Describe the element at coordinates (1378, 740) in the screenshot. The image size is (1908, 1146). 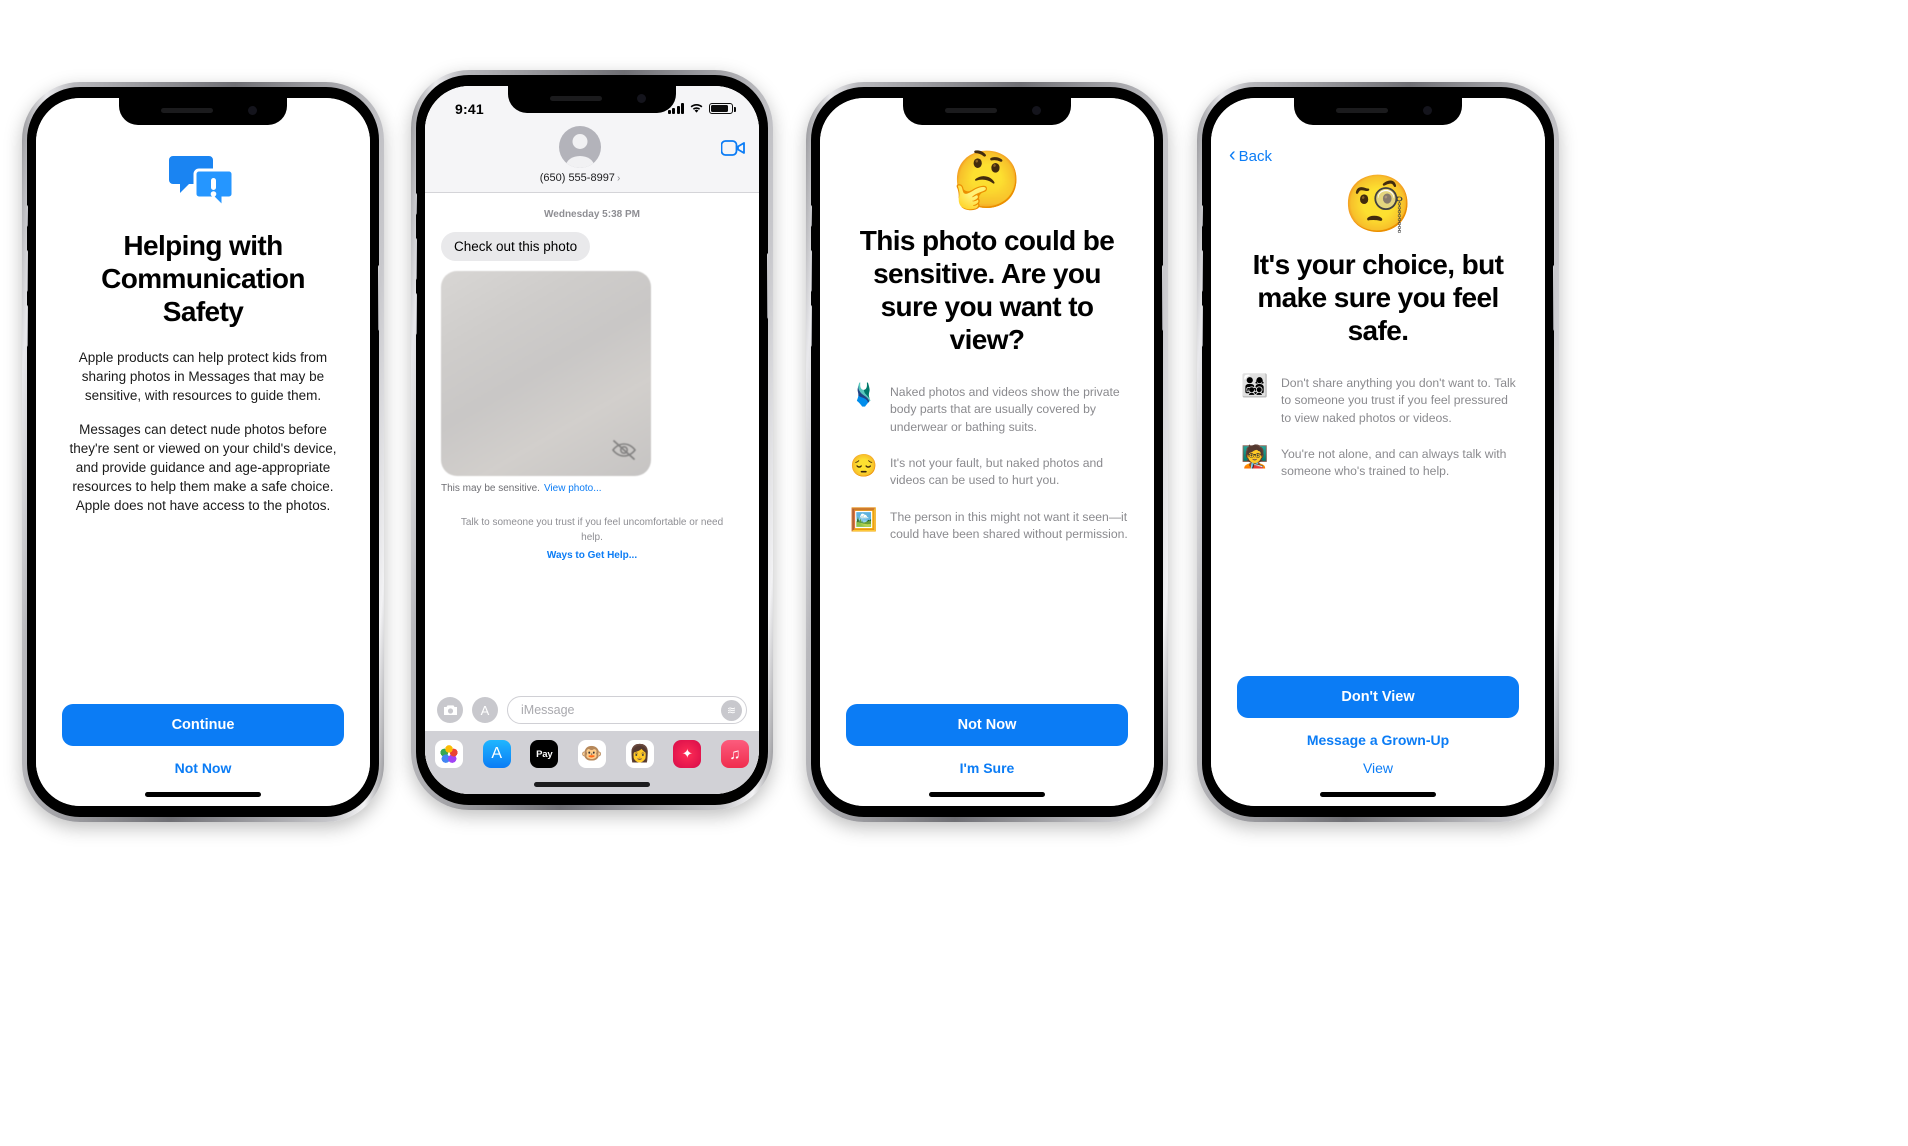
I see `message-a-grown-up-button: Message a Grown-Up` at that location.